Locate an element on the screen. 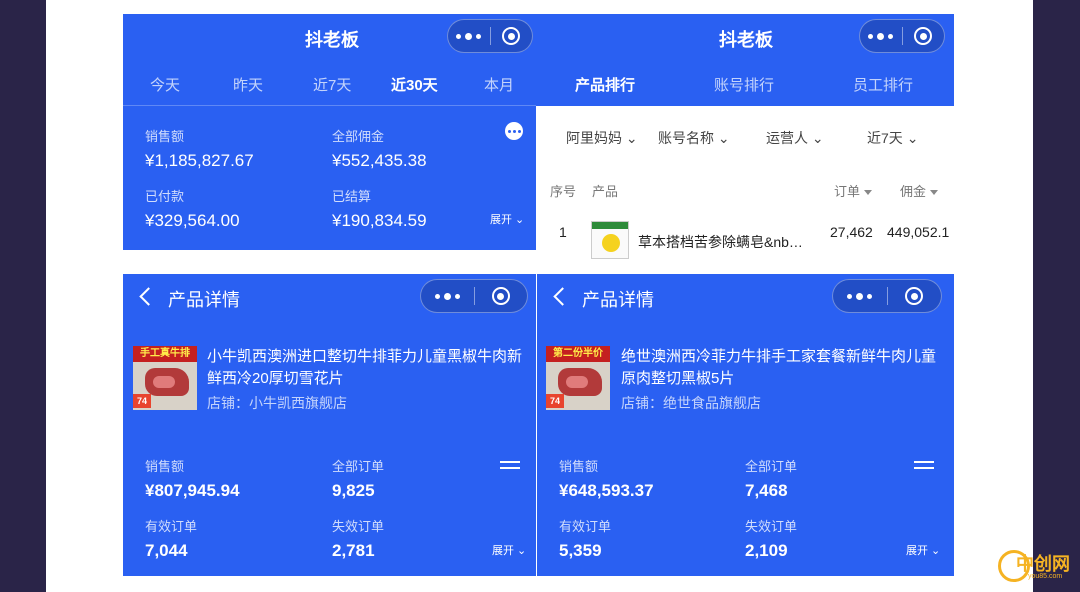  tab-7days: 近7天 is located at coordinates (332, 84).